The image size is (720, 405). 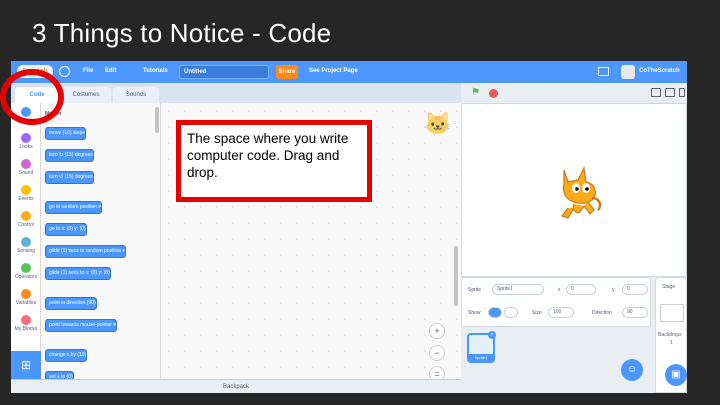 I want to click on menu-file: File, so click(x=88, y=71).